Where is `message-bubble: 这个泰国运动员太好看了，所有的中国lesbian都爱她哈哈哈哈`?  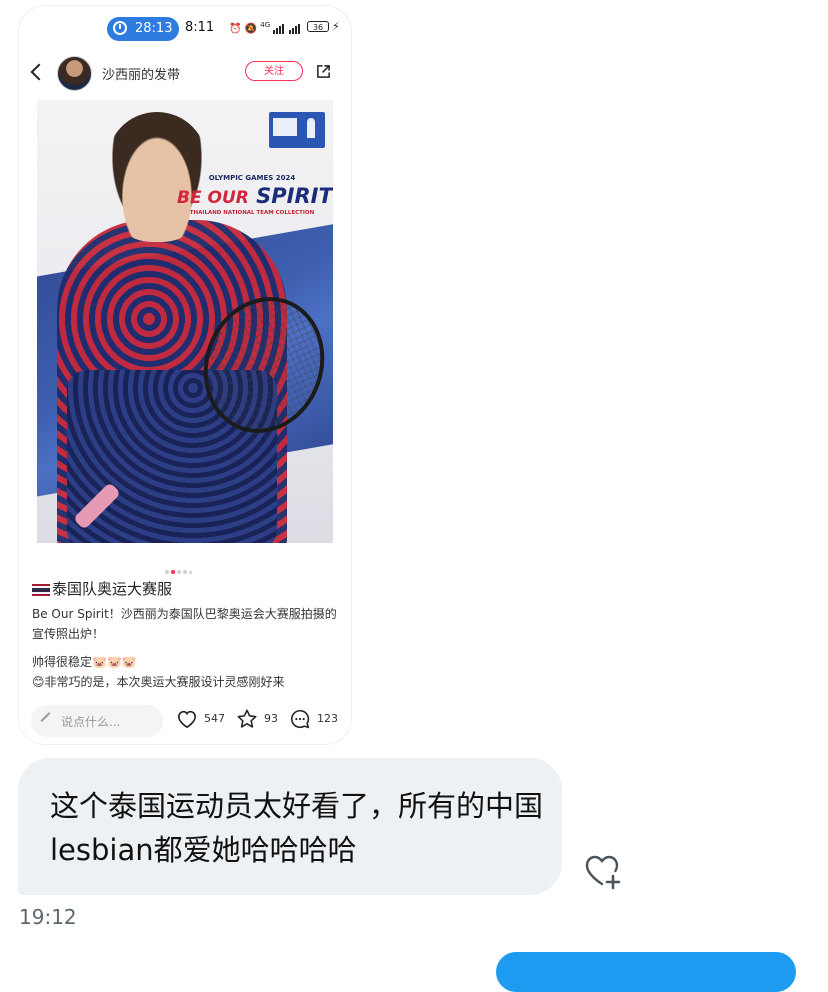 message-bubble: 这个泰国运动员太好看了，所有的中国lesbian都爱她哈哈哈哈 is located at coordinates (290, 826).